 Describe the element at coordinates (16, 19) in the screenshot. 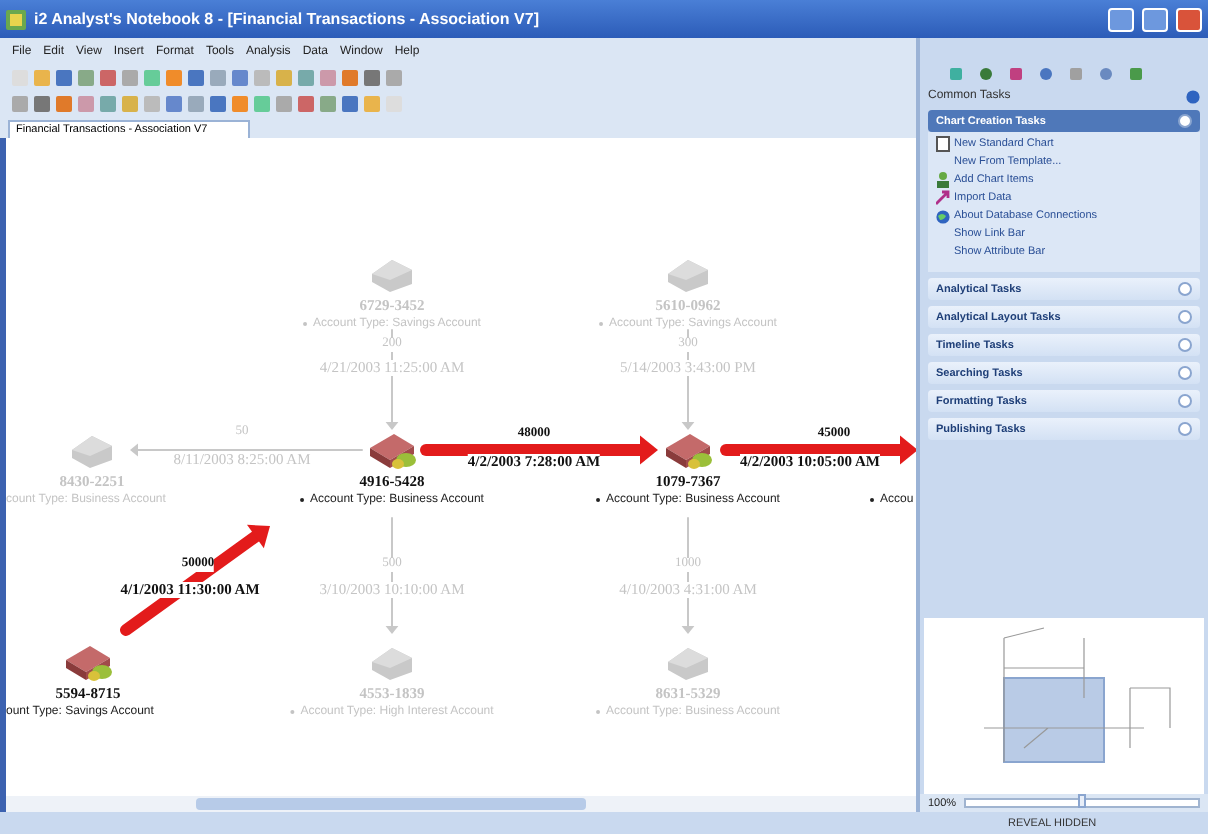

I see `app-icon` at that location.